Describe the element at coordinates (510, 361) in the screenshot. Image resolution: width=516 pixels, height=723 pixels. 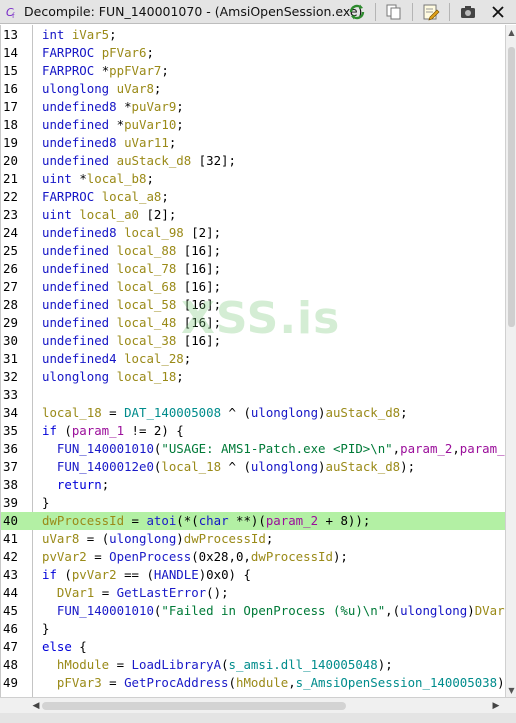
I see `vertical-scrollbar: ▲ ▼` at that location.